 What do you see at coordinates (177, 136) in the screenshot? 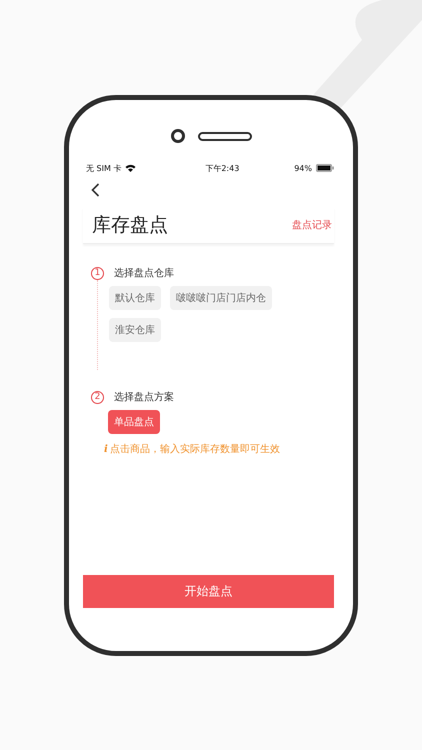
I see `camera-icon` at bounding box center [177, 136].